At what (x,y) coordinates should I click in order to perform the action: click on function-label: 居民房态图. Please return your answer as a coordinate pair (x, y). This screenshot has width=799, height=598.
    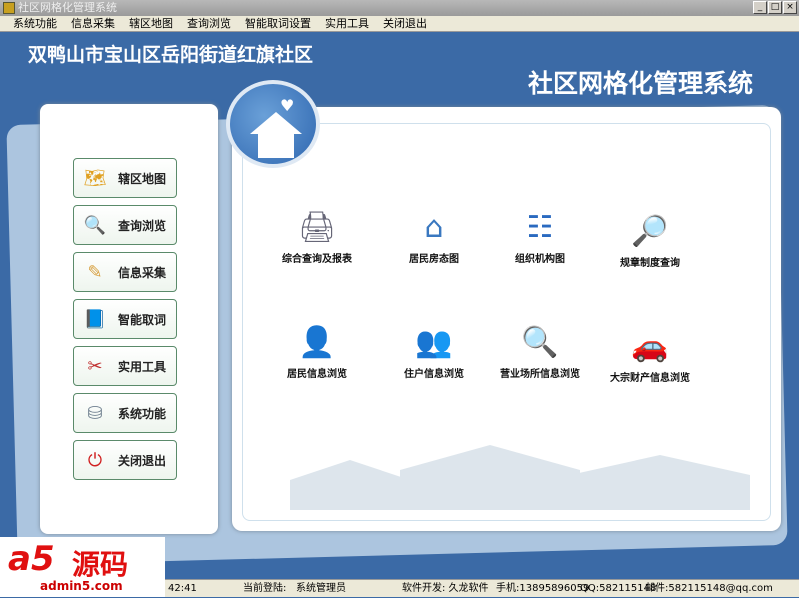
    Looking at the image, I should click on (434, 259).